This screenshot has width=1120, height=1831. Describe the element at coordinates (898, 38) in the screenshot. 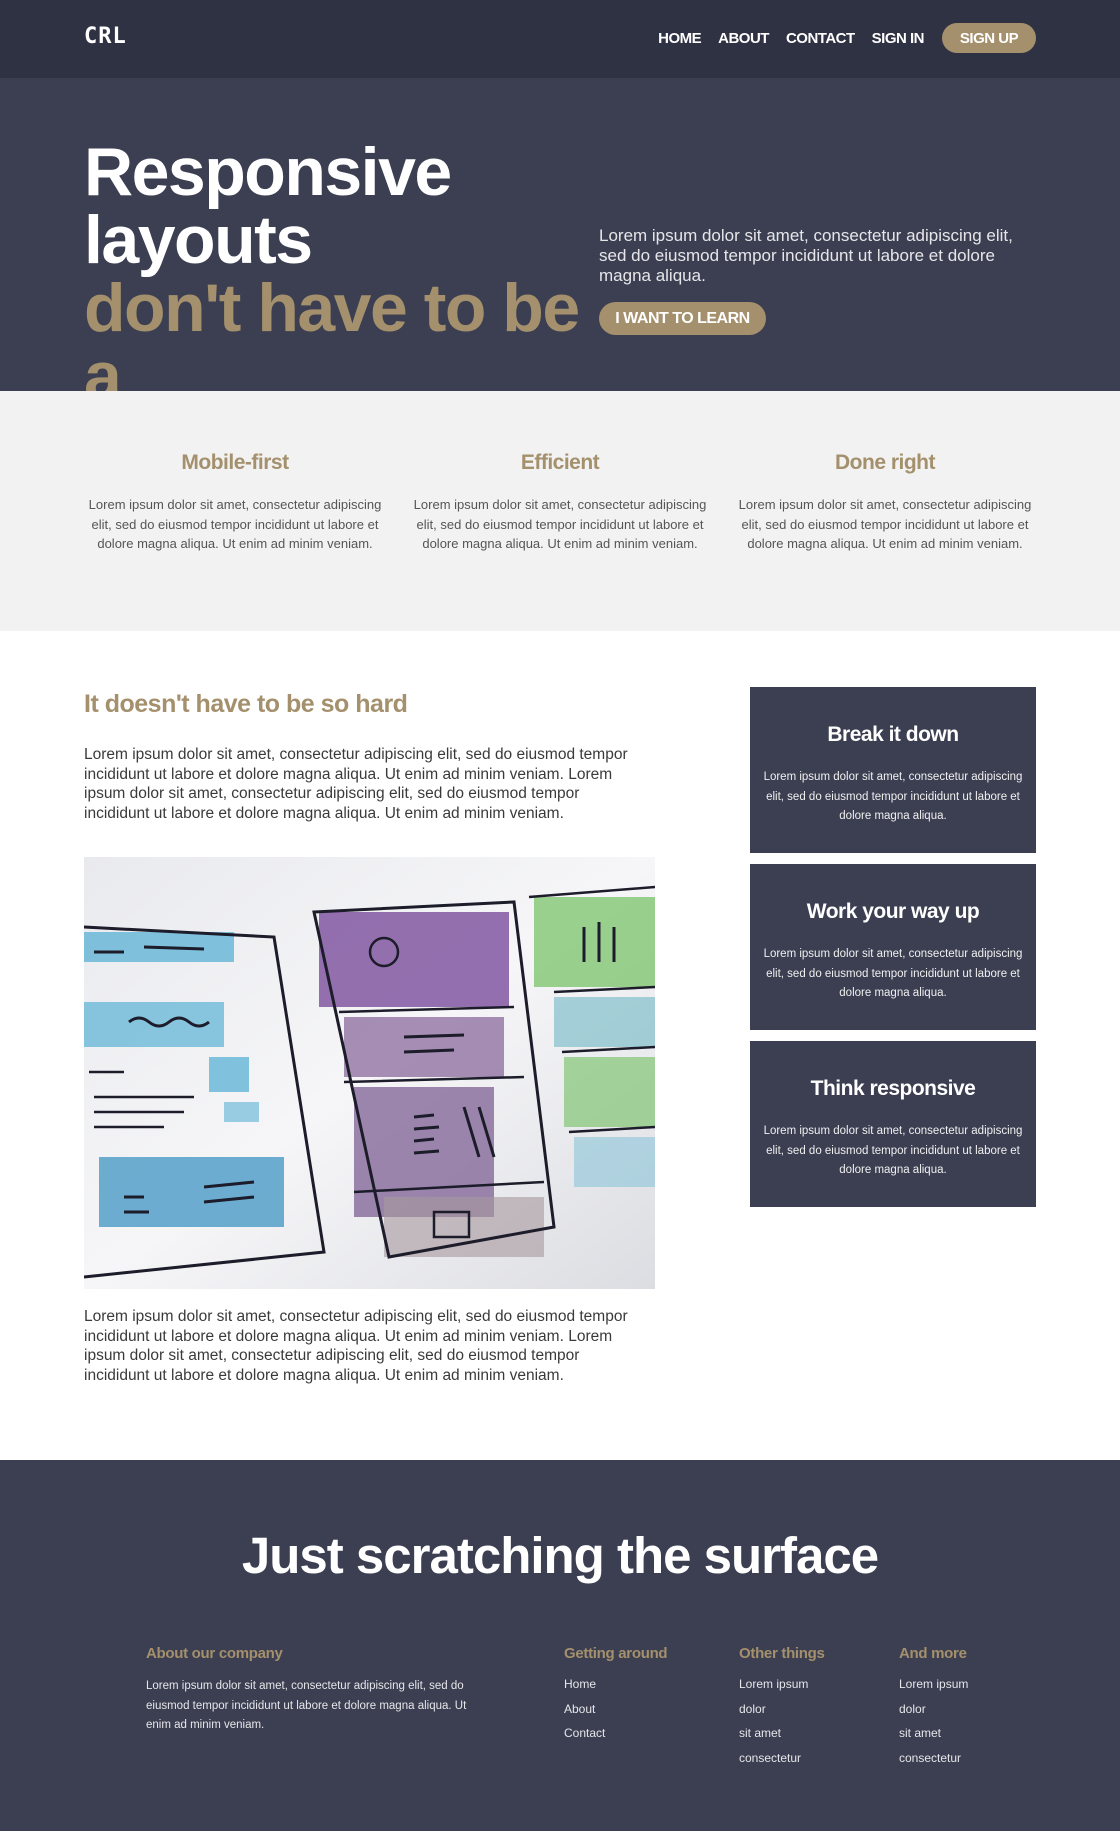

I see `nav-sign-in: SIGN IN` at that location.